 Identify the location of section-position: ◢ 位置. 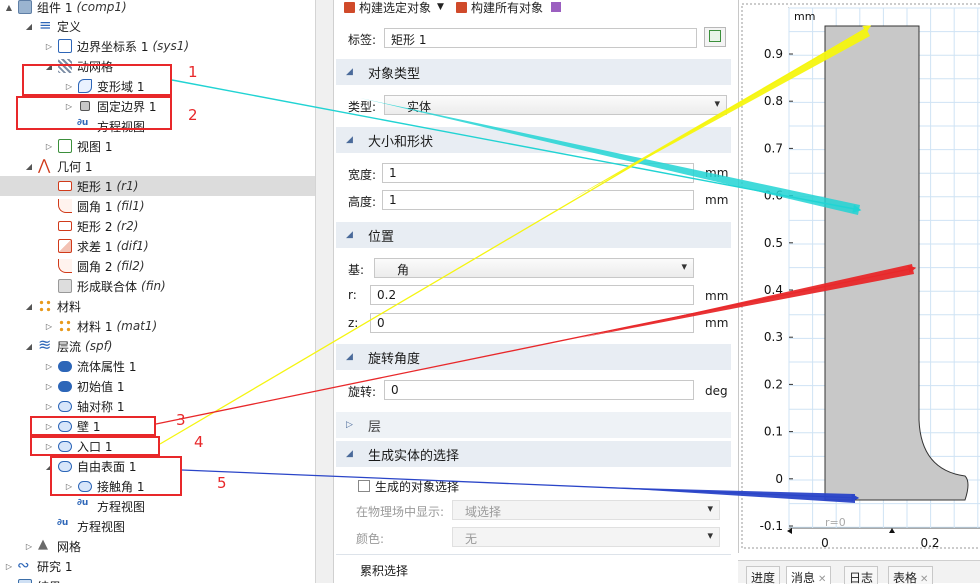
(533, 235).